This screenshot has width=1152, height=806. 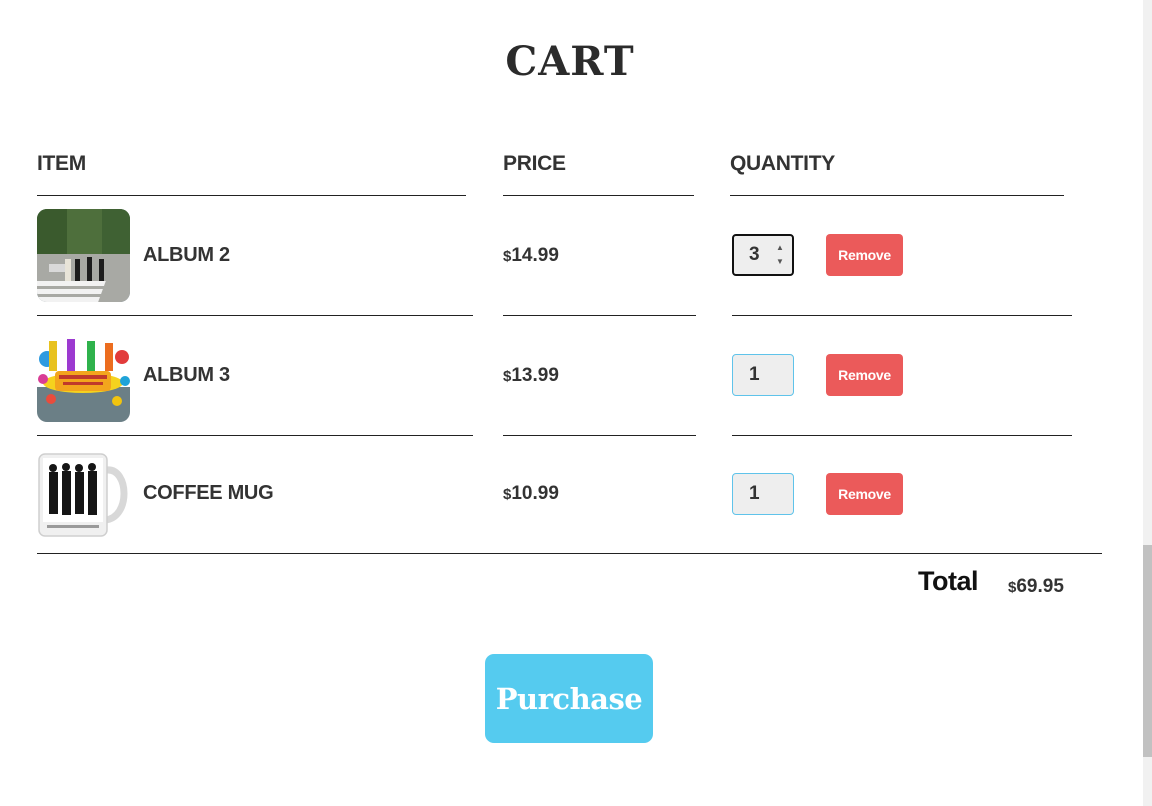 What do you see at coordinates (534, 163) in the screenshot?
I see `column-header-price: PRICE` at bounding box center [534, 163].